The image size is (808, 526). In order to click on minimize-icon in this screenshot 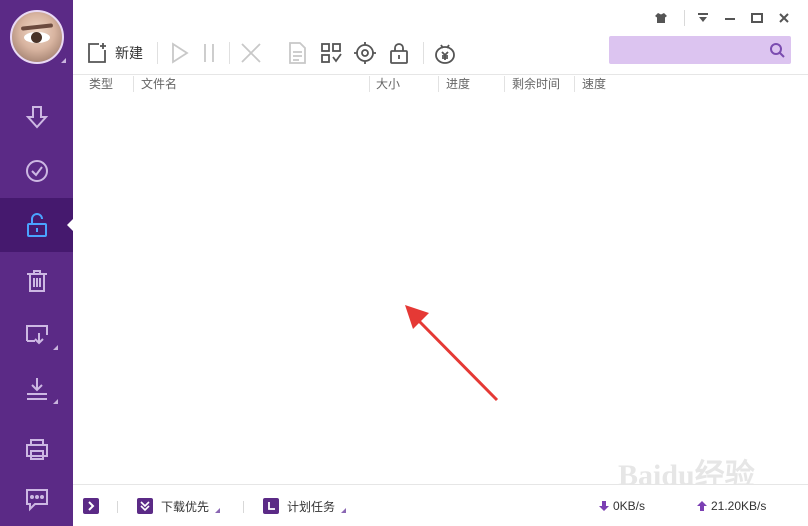, I will do `click(730, 19)`.